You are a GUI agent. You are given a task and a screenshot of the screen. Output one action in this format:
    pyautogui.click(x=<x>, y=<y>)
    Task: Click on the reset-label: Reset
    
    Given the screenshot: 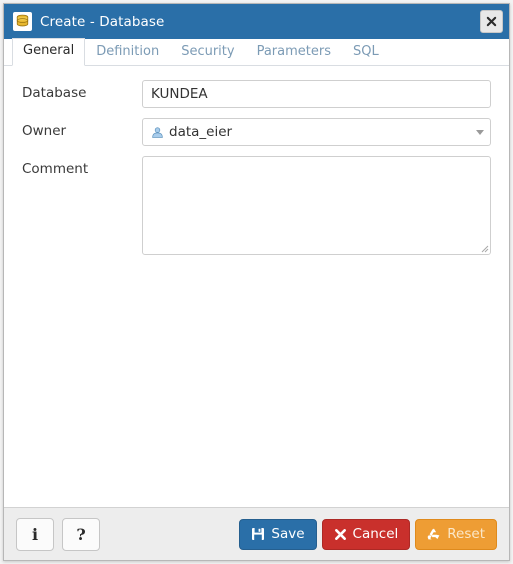 What is the action you would take?
    pyautogui.click(x=466, y=534)
    